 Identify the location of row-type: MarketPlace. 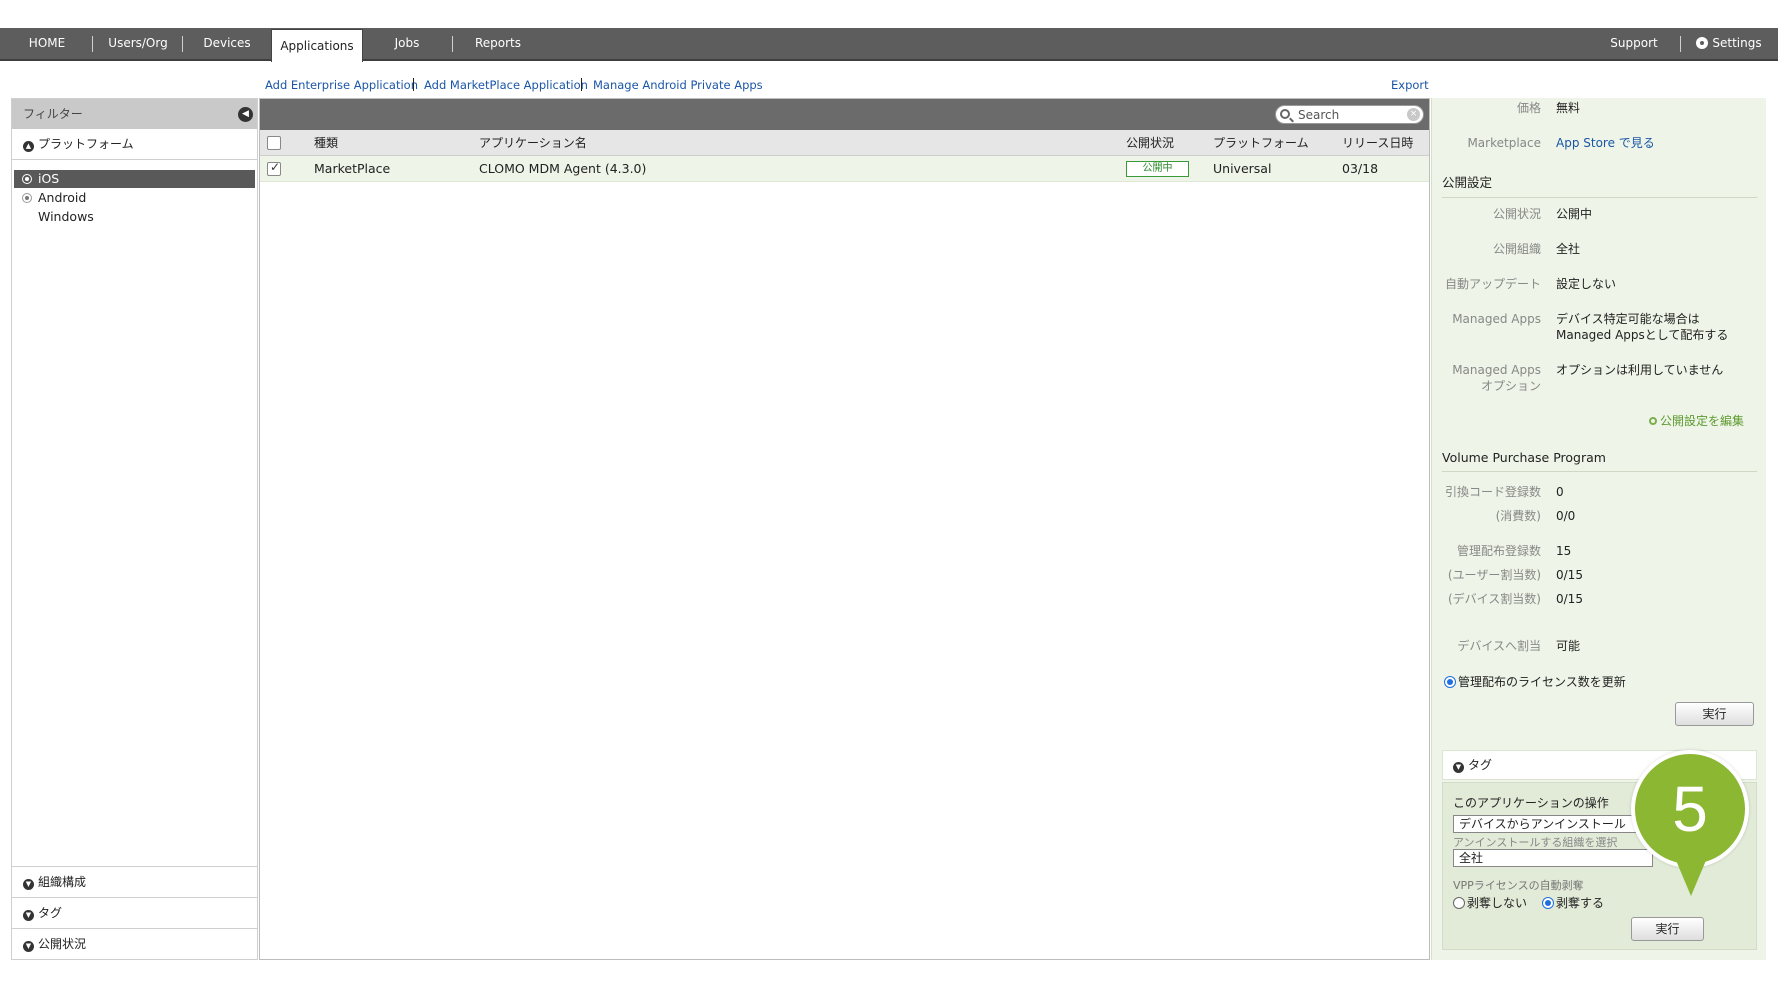
(352, 168).